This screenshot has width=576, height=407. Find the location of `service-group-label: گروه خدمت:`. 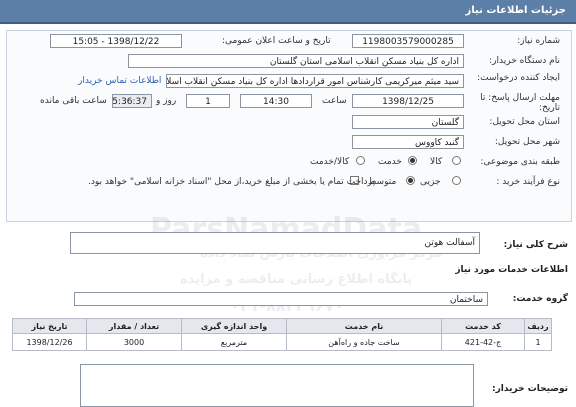

service-group-label: گروه خدمت: is located at coordinates (540, 299).